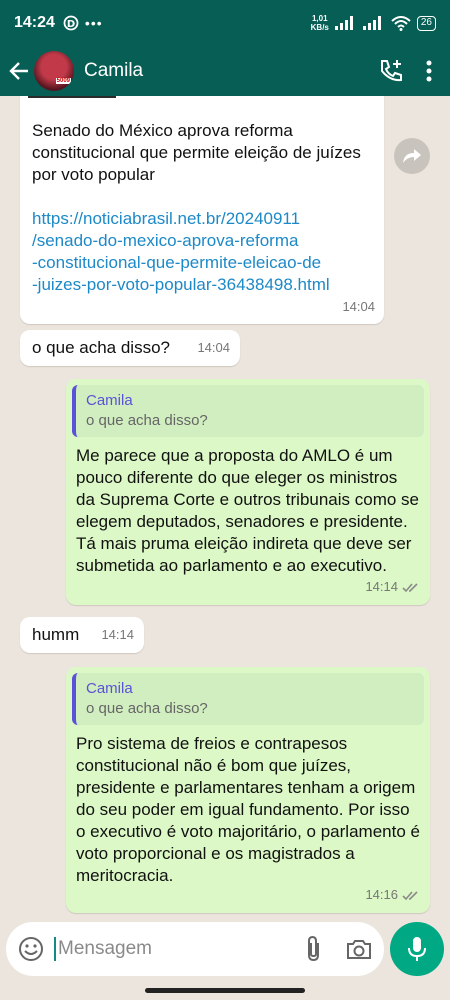  Describe the element at coordinates (72, 97) in the screenshot. I see `link-preview-image` at that location.